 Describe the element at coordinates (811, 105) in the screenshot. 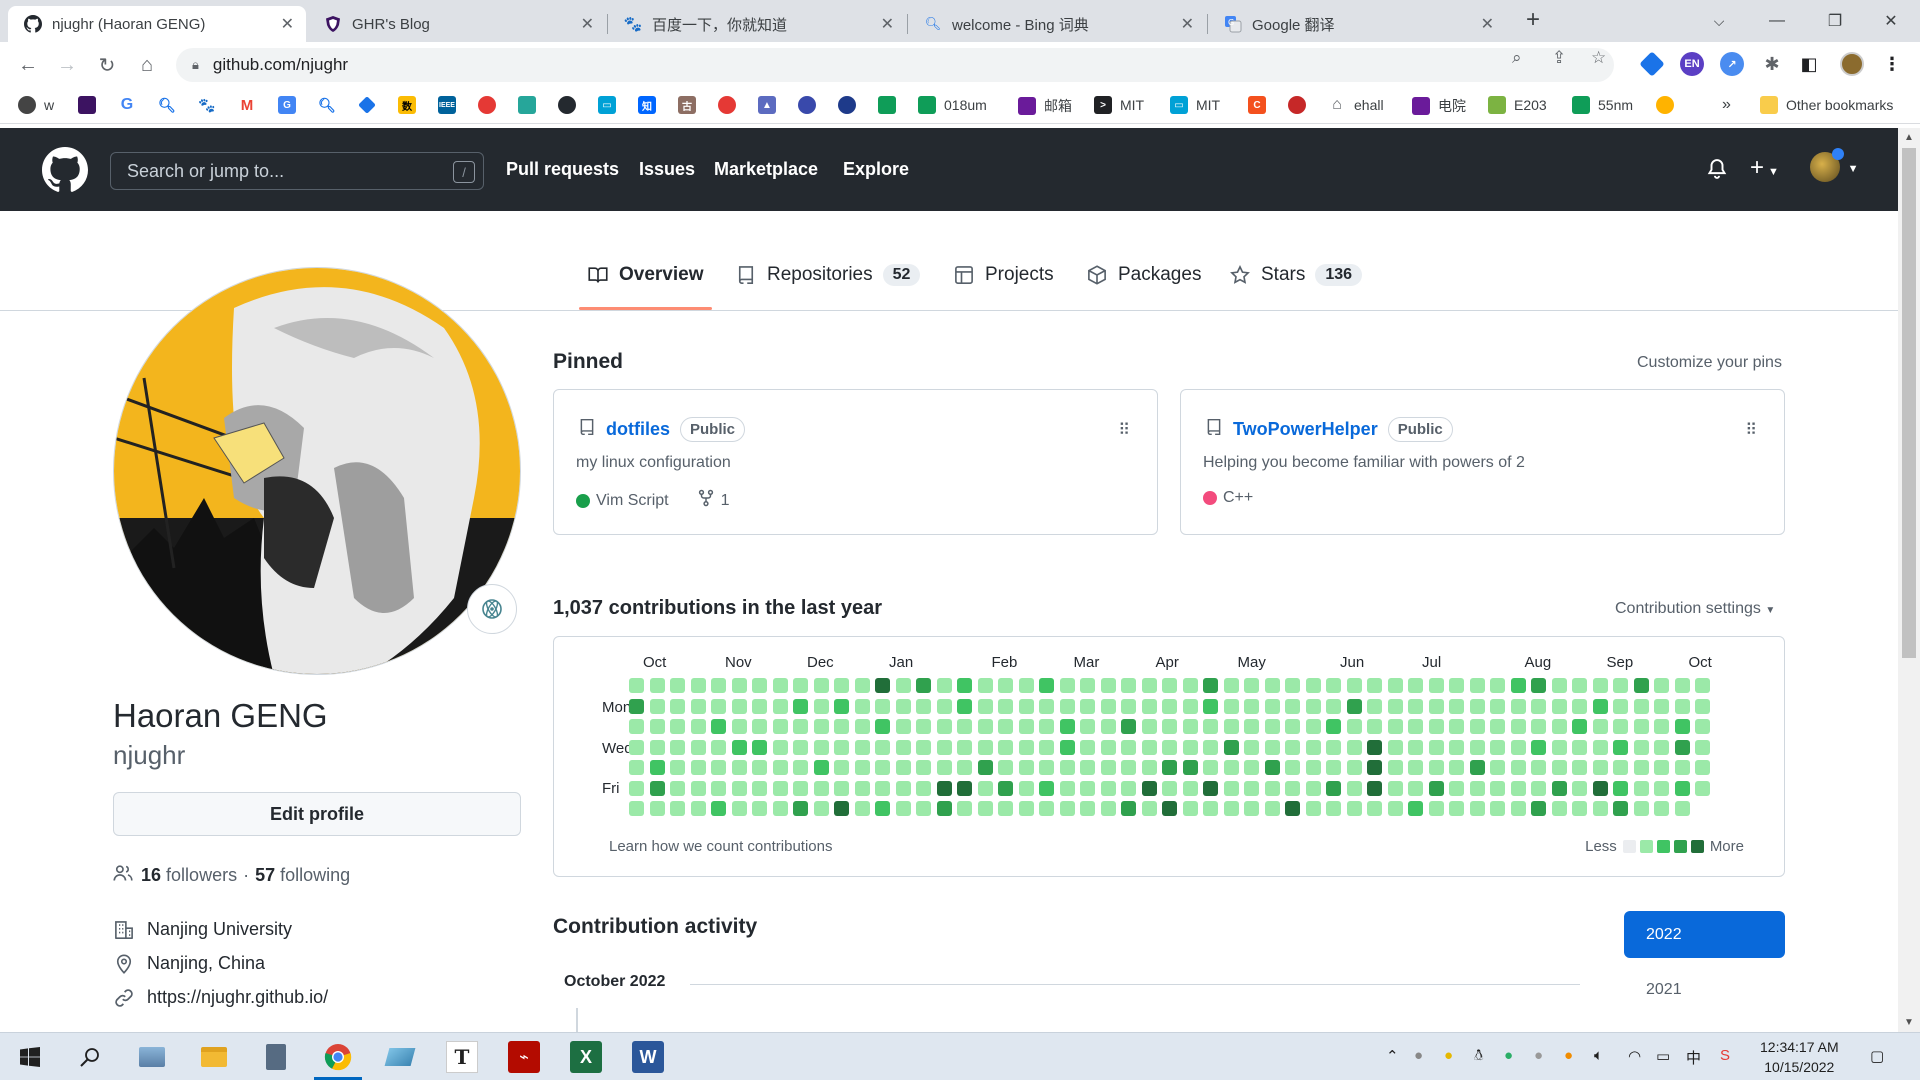

I see `bookmark-circle` at that location.